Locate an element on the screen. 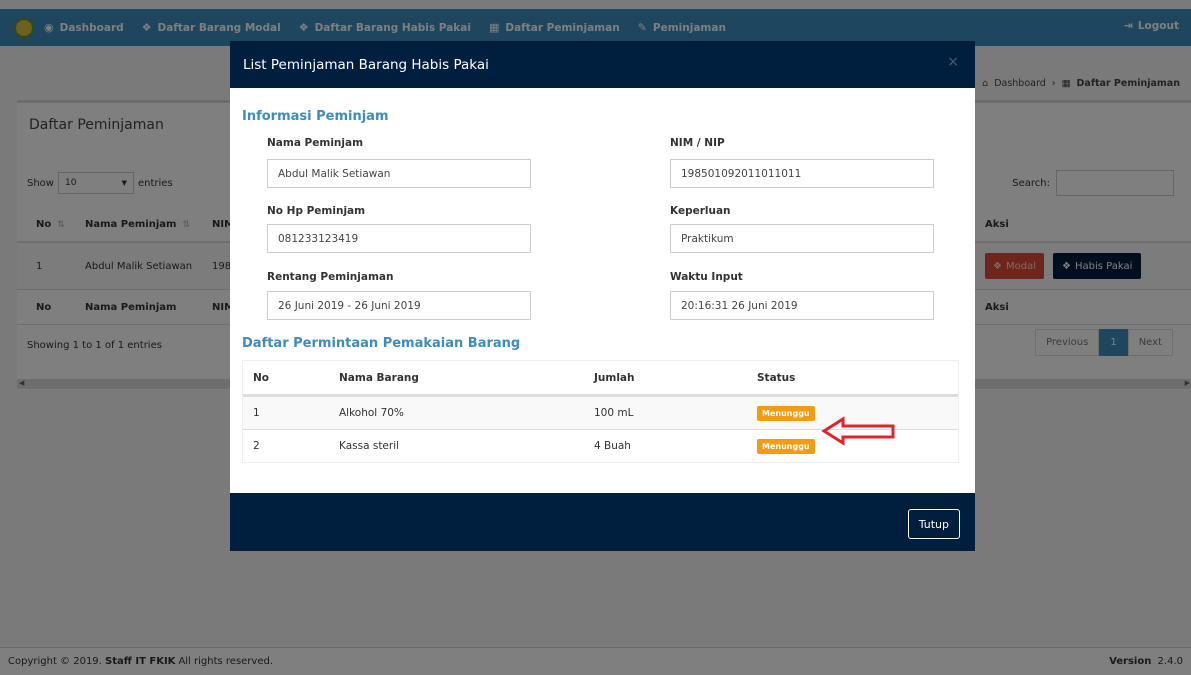 This screenshot has width=1191, height=675. cell-jumlah: 4 Buah is located at coordinates (612, 446).